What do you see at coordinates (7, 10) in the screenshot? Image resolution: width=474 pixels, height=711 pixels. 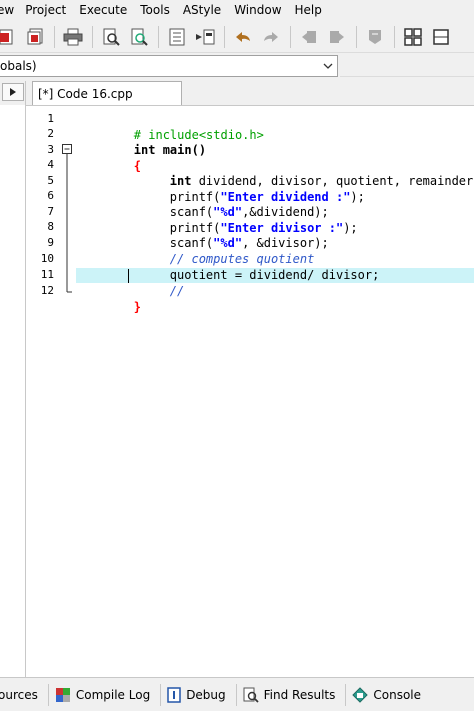 I see `menu-view: ew` at bounding box center [7, 10].